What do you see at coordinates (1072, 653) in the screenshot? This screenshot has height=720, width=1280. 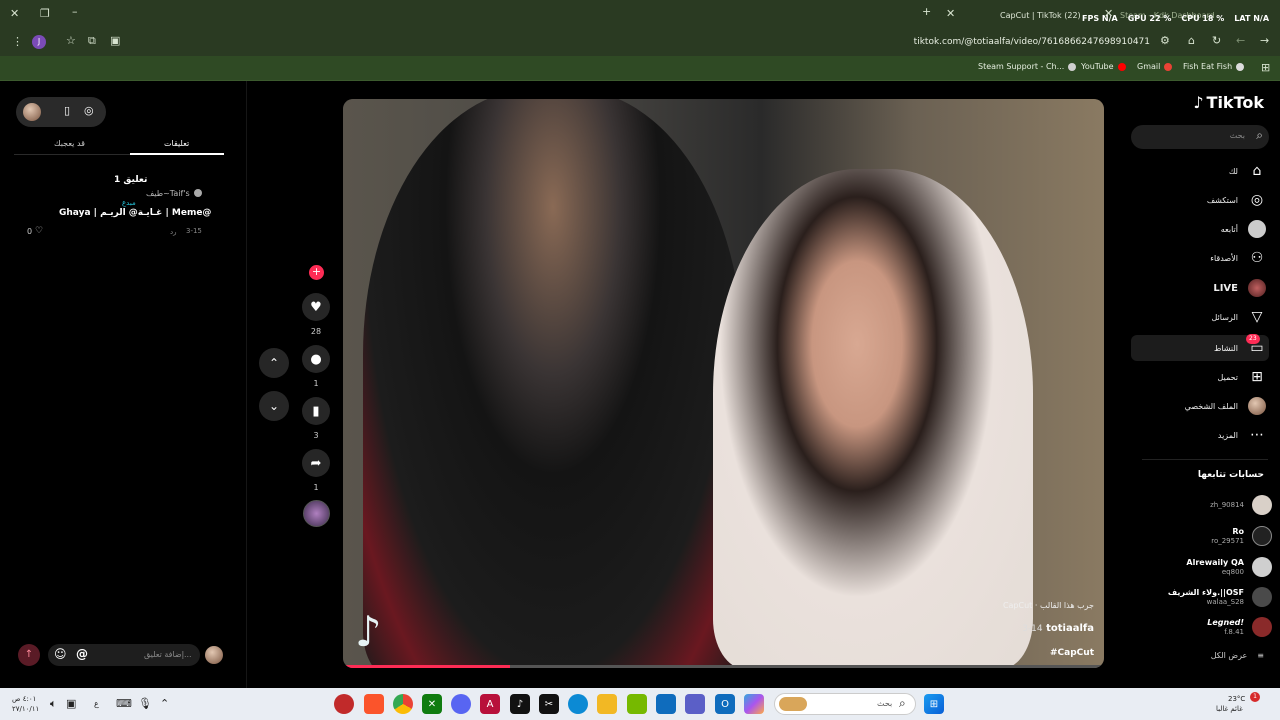 I see `video-hashtag: #CapCut` at bounding box center [1072, 653].